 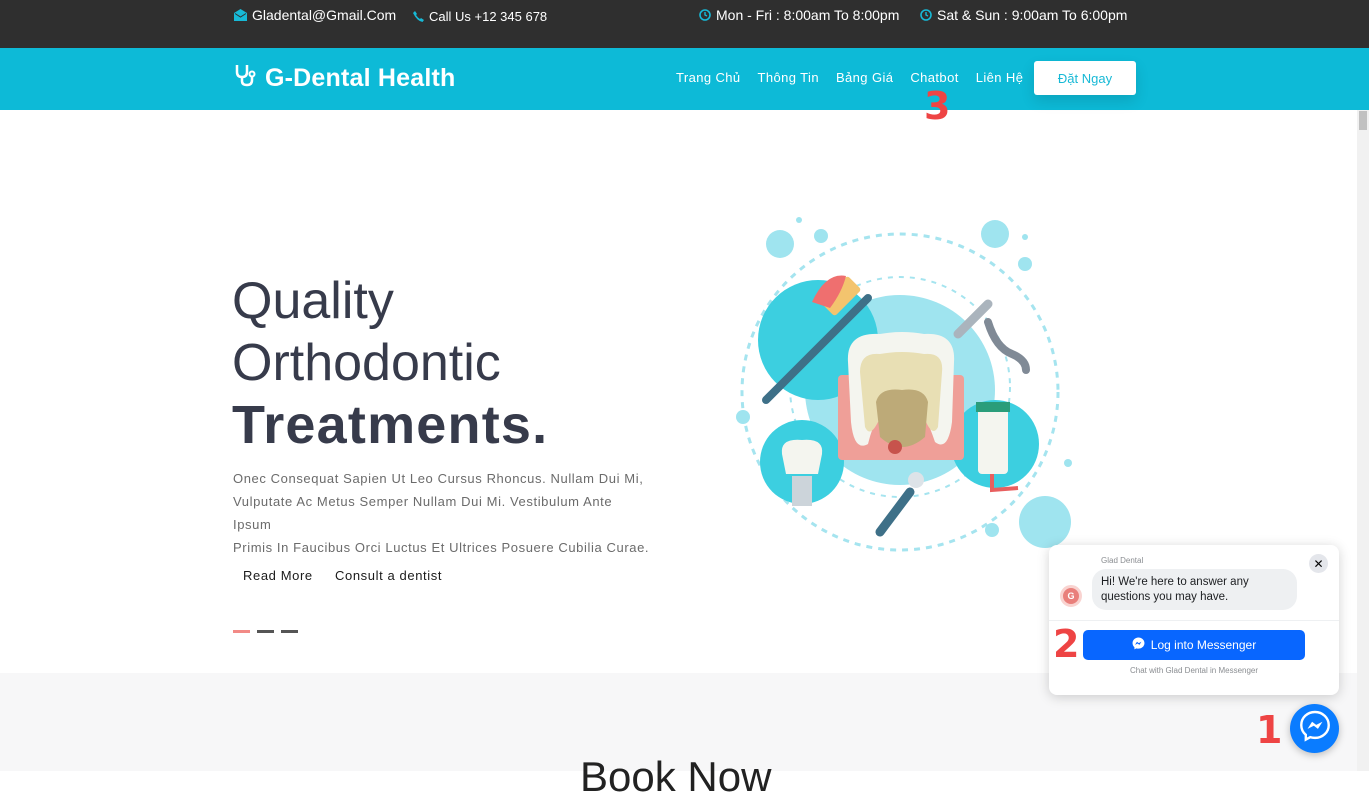 I want to click on weekday-hours-text: Mon - Fri : 8:00am To 8:00pm, so click(x=808, y=15).